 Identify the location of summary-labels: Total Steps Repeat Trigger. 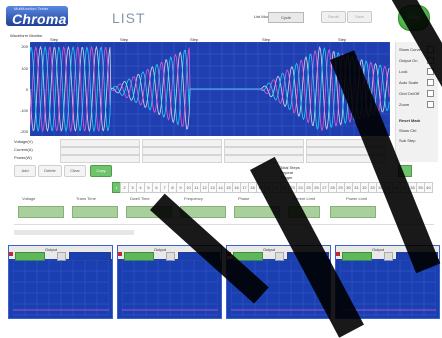
(320, 174).